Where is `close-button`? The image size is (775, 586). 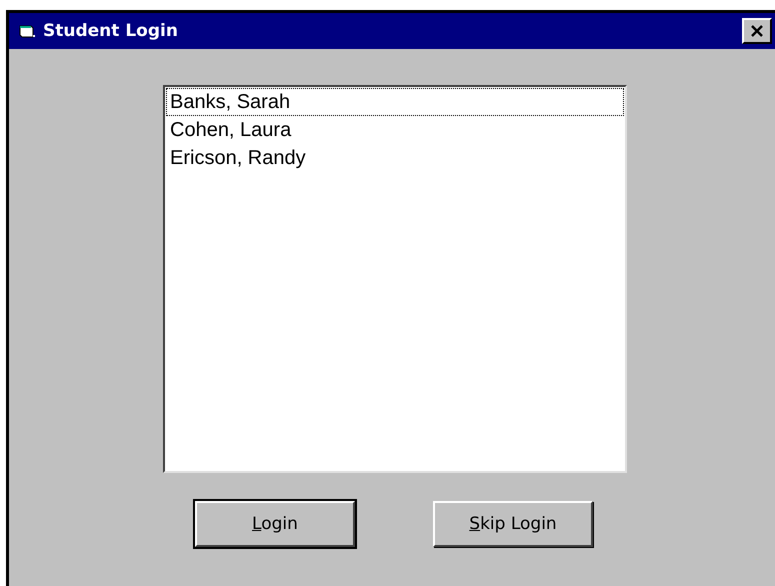
close-button is located at coordinates (757, 31).